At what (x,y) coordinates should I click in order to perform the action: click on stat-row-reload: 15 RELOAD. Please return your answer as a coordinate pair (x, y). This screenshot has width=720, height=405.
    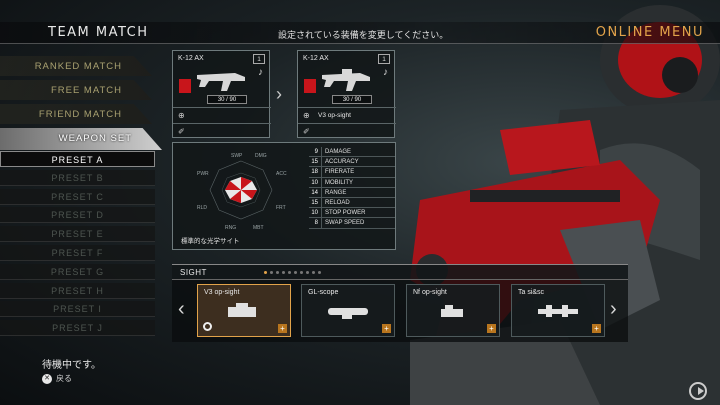
    Looking at the image, I should click on (352, 203).